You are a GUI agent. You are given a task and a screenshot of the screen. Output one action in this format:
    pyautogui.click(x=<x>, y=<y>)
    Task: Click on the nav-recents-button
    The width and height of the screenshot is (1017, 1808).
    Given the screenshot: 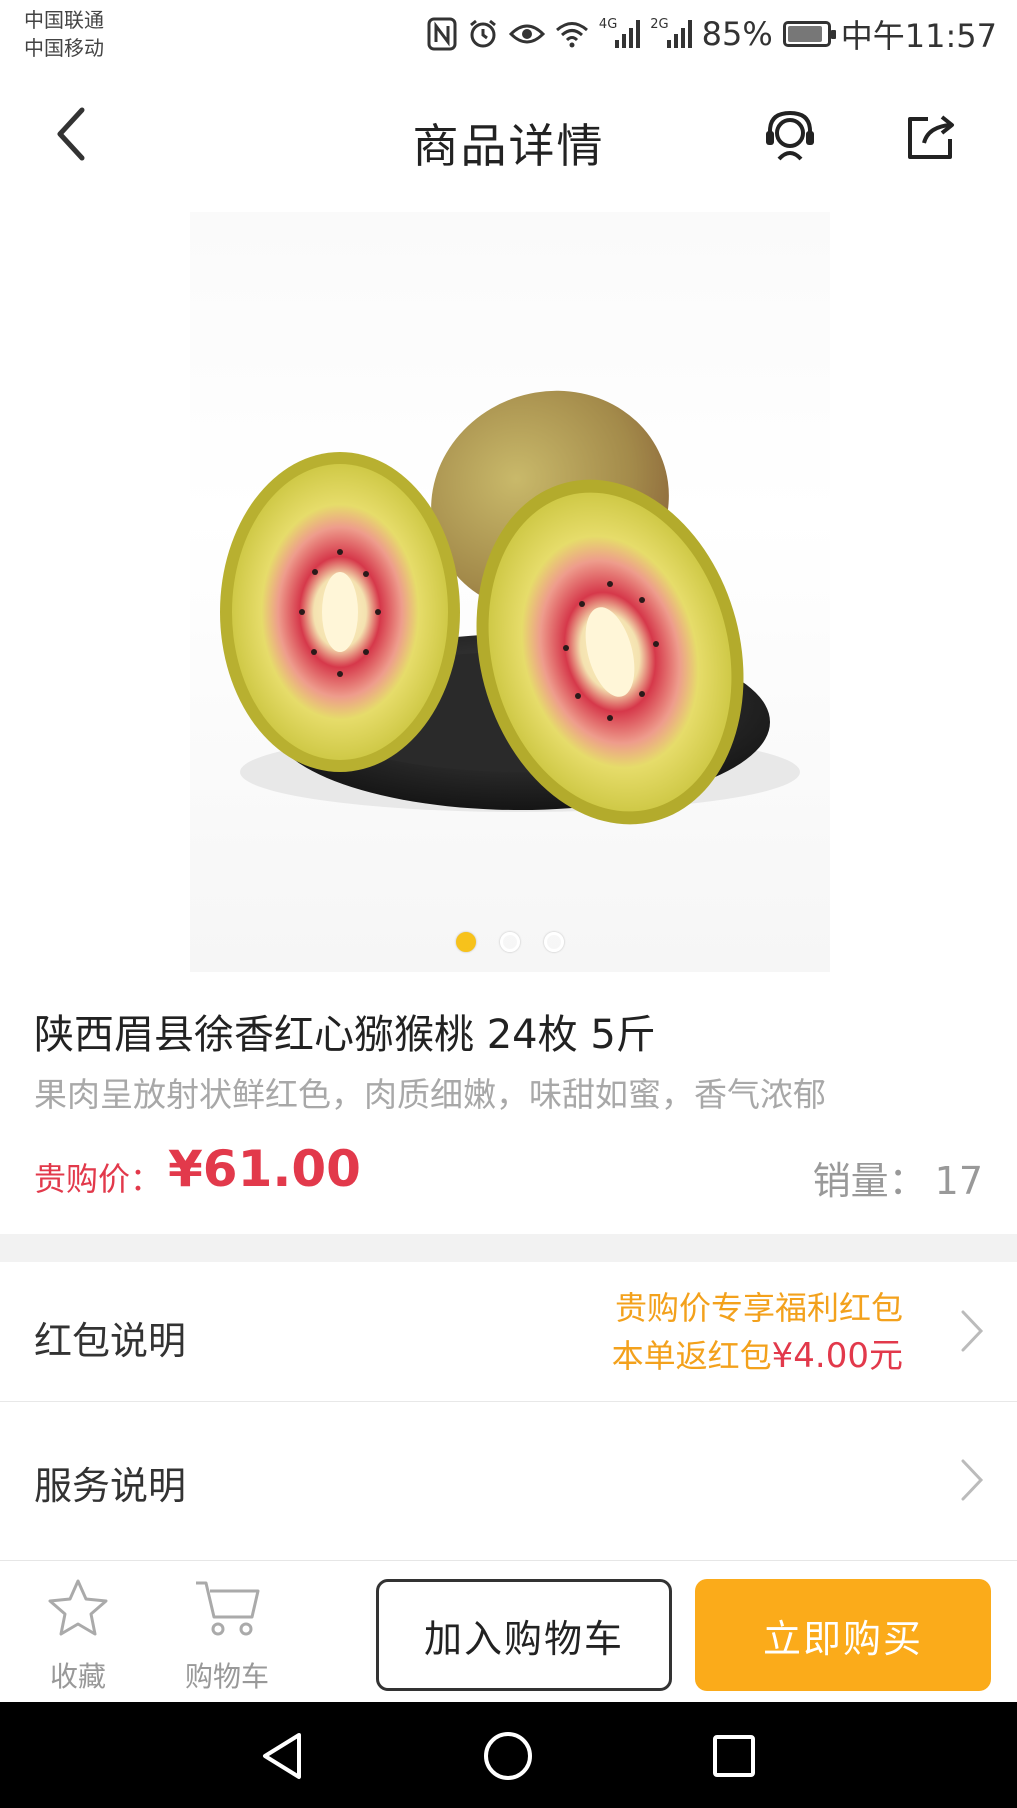 What is the action you would take?
    pyautogui.click(x=734, y=1756)
    